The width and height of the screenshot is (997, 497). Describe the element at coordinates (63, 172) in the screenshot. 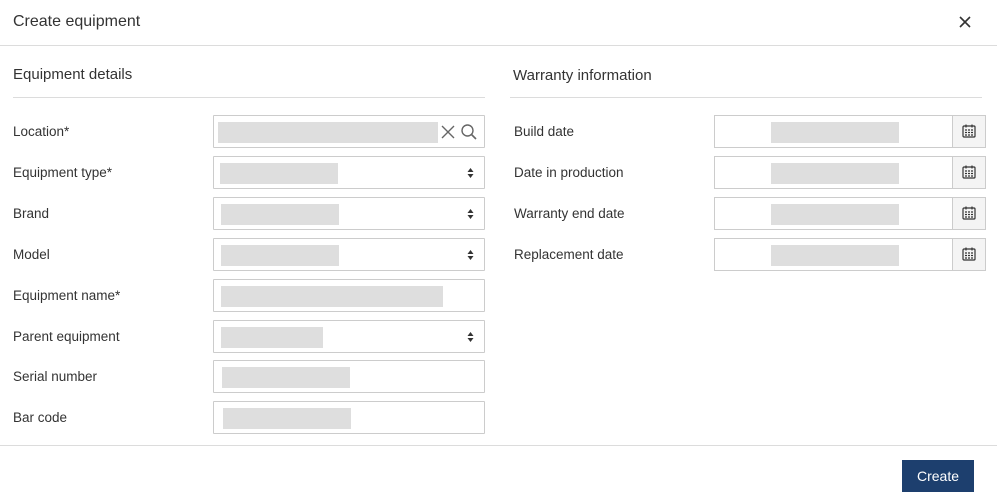

I see `equipment-type-label: Equipment type*` at that location.